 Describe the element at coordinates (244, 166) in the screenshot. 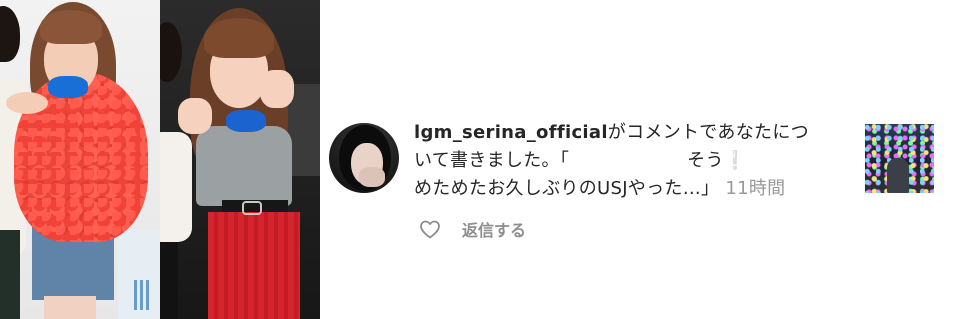

I see `girl-top` at that location.